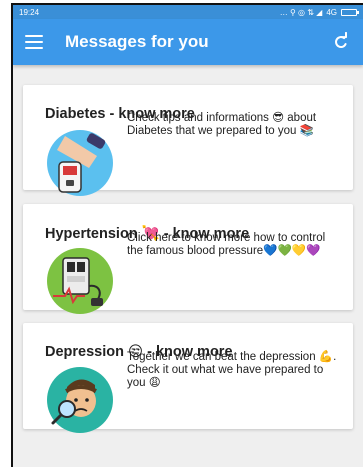 The image size is (363, 467). Describe the element at coordinates (301, 12) in the screenshot. I see `notification-icons: … ⚲ ◎ ⇅ ◢` at that location.